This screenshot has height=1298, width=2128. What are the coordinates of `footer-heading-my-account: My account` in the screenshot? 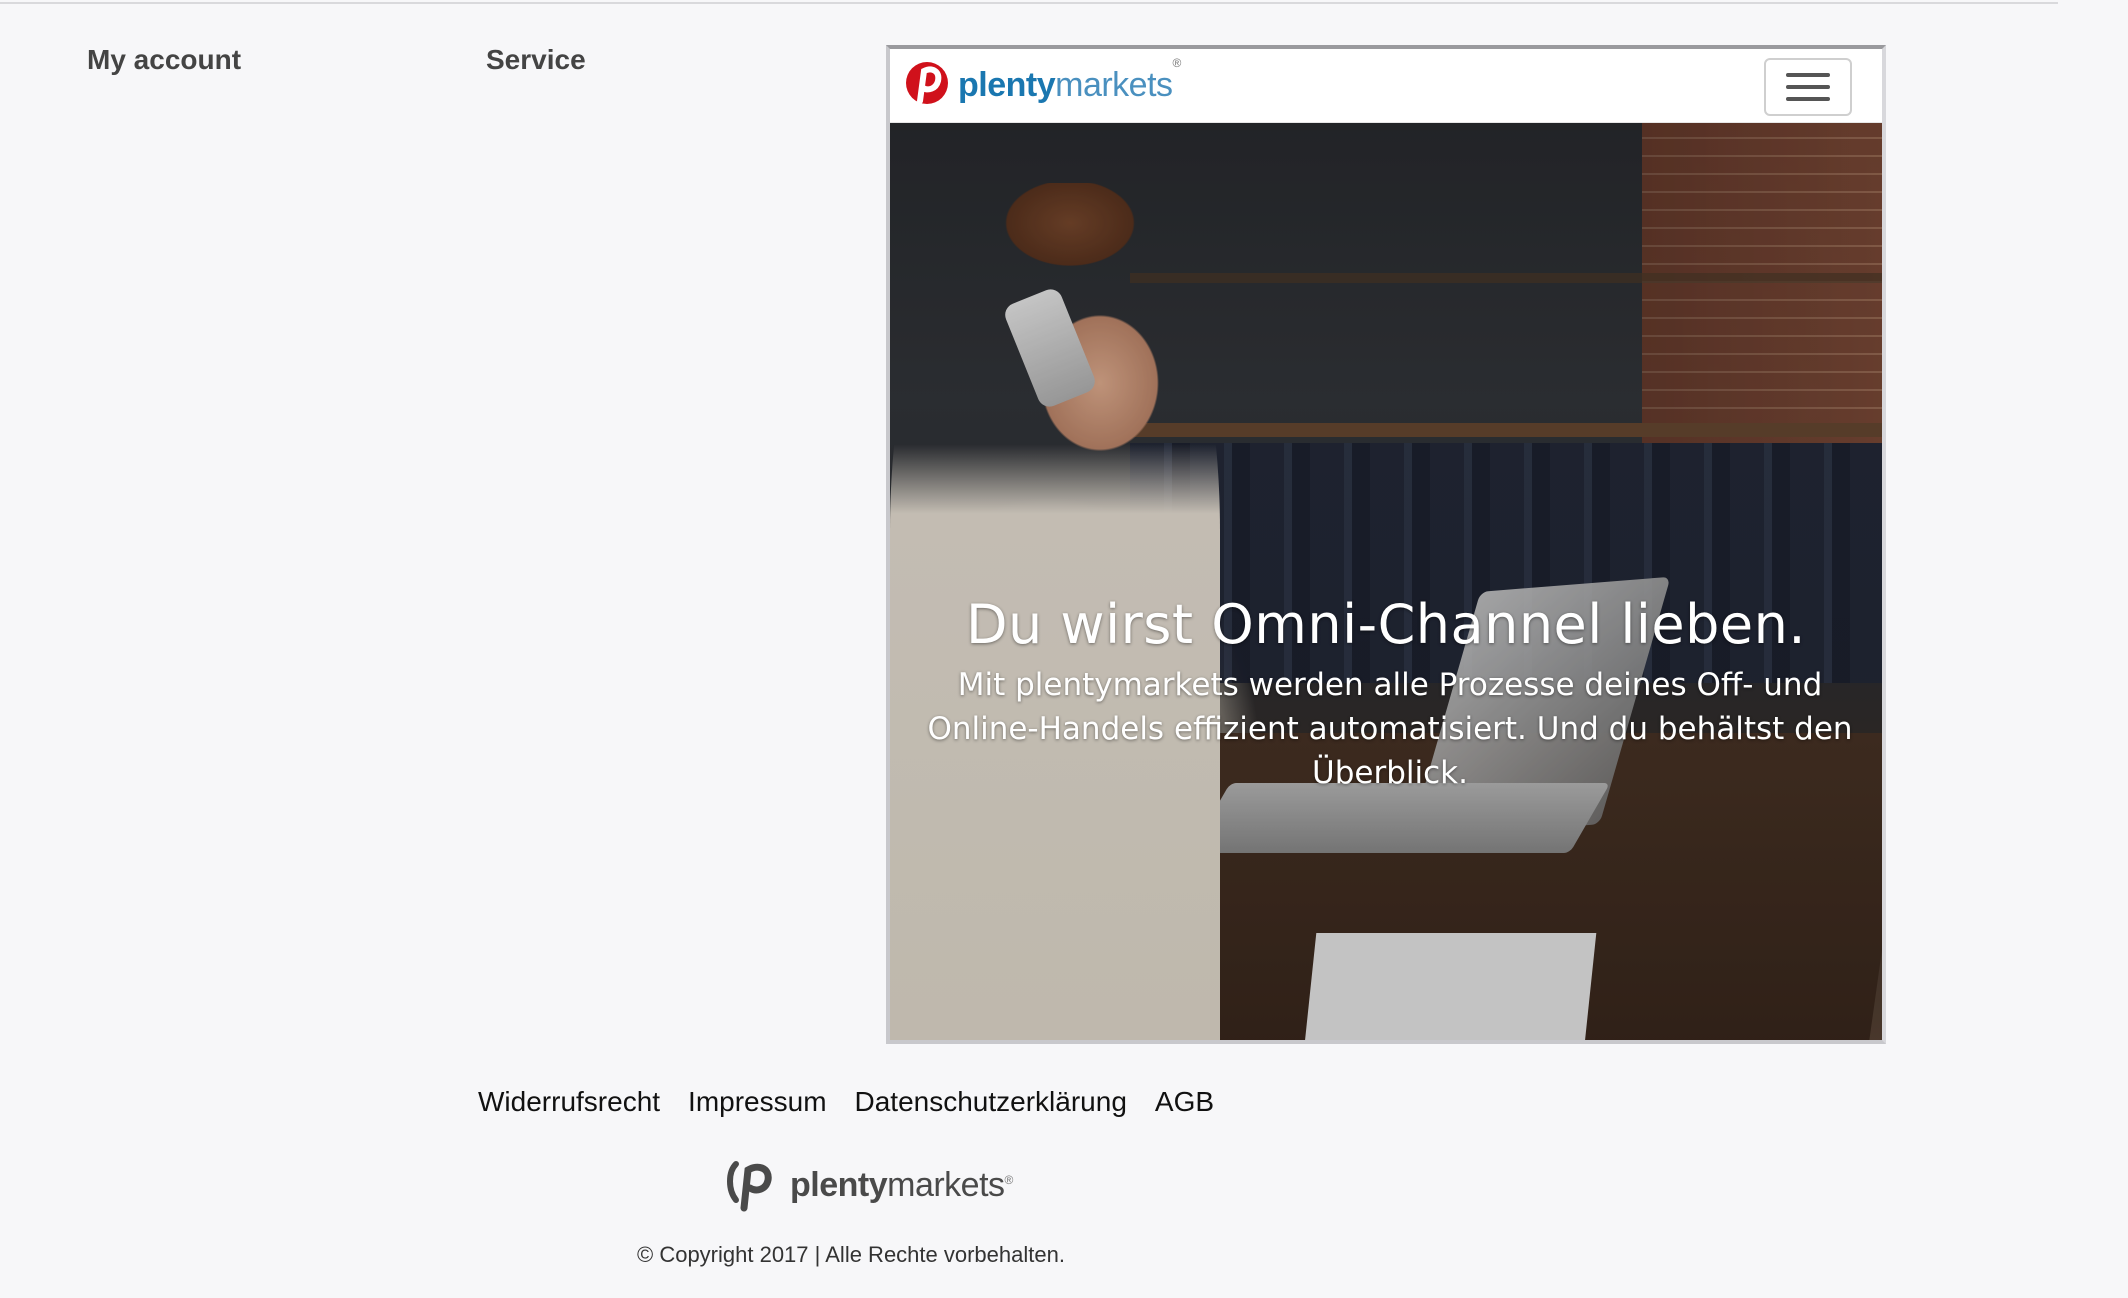 It's located at (164, 59).